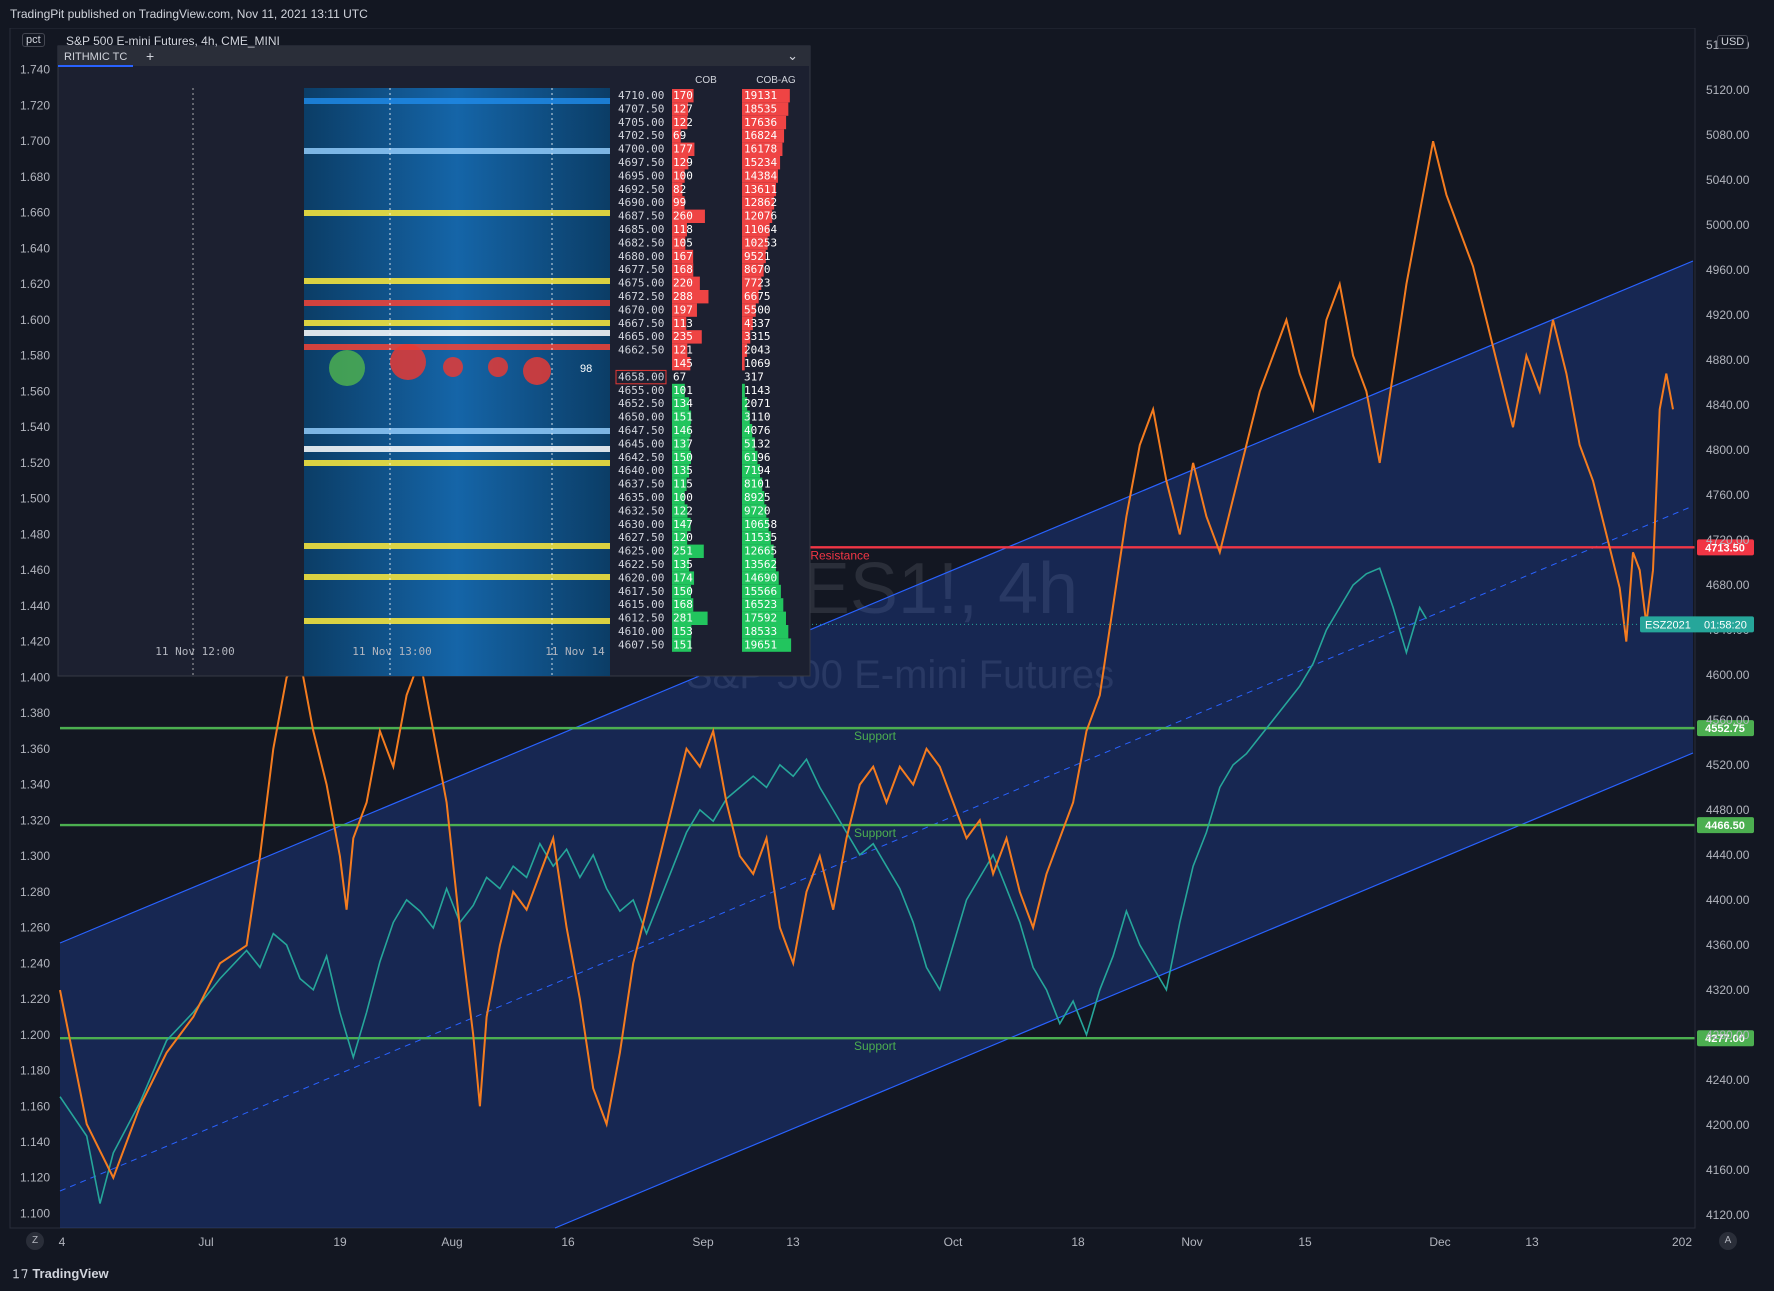  What do you see at coordinates (35, 284) in the screenshot?
I see `left-tick-label: 1.620` at bounding box center [35, 284].